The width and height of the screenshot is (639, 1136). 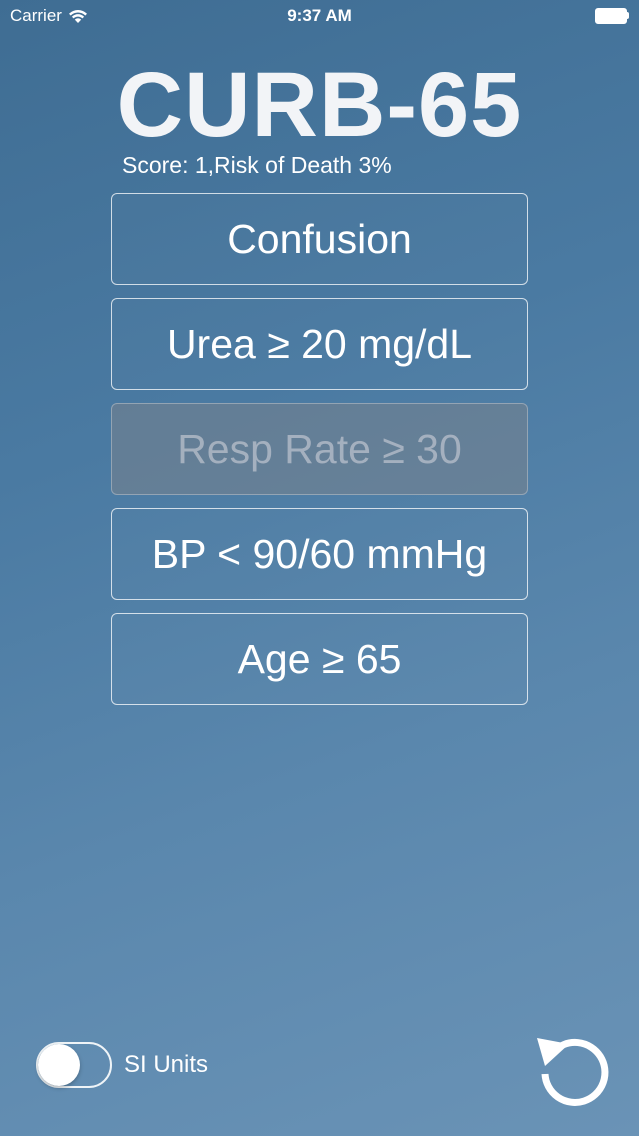 What do you see at coordinates (319, 449) in the screenshot?
I see `resp-rate-button: Resp Rate ≥ 30` at bounding box center [319, 449].